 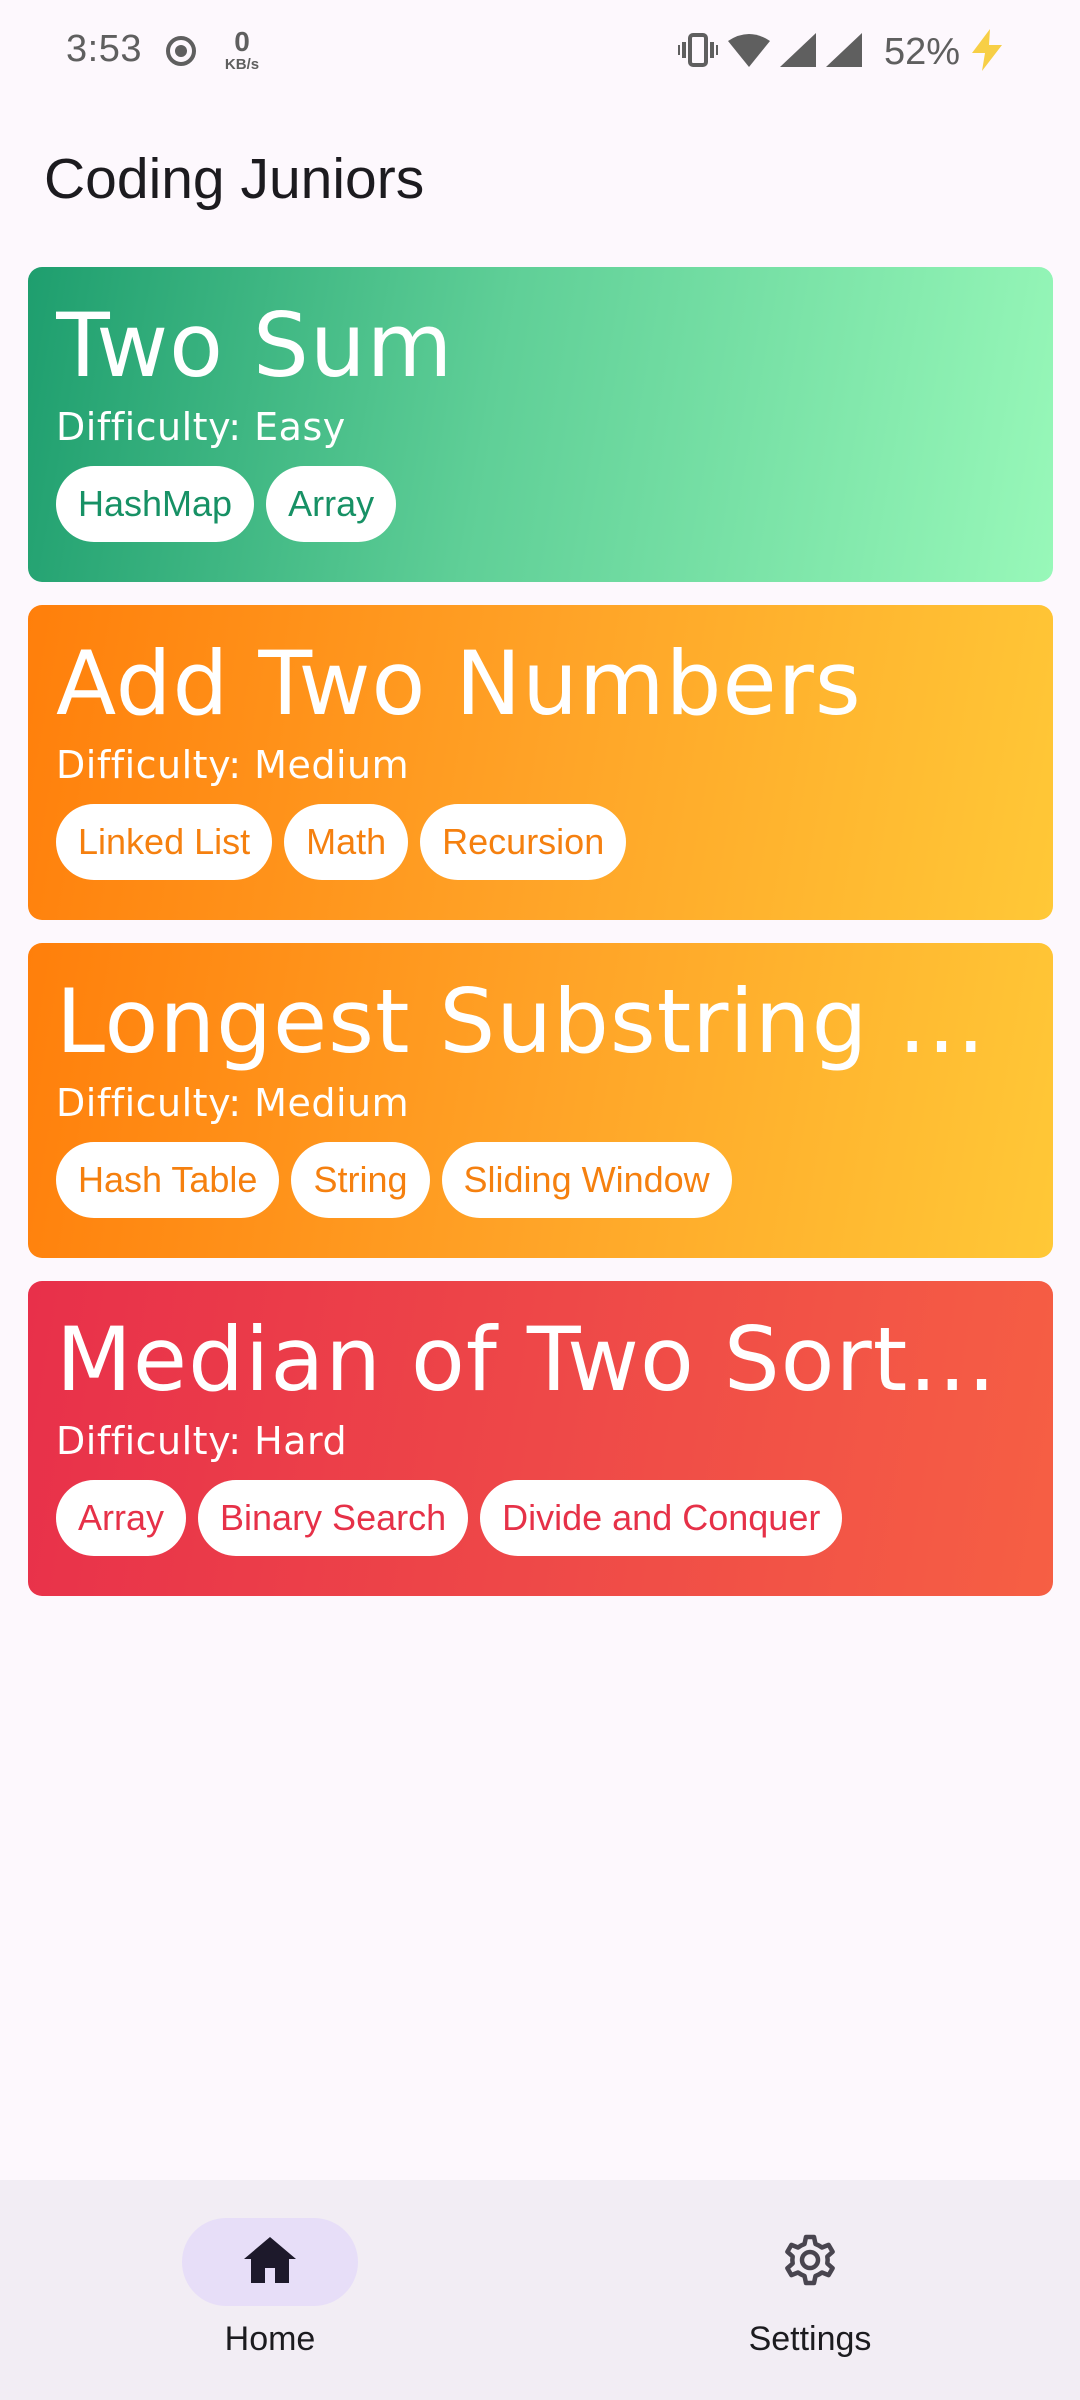 What do you see at coordinates (661, 1518) in the screenshot?
I see `tag-chip: Divide and Conquer` at bounding box center [661, 1518].